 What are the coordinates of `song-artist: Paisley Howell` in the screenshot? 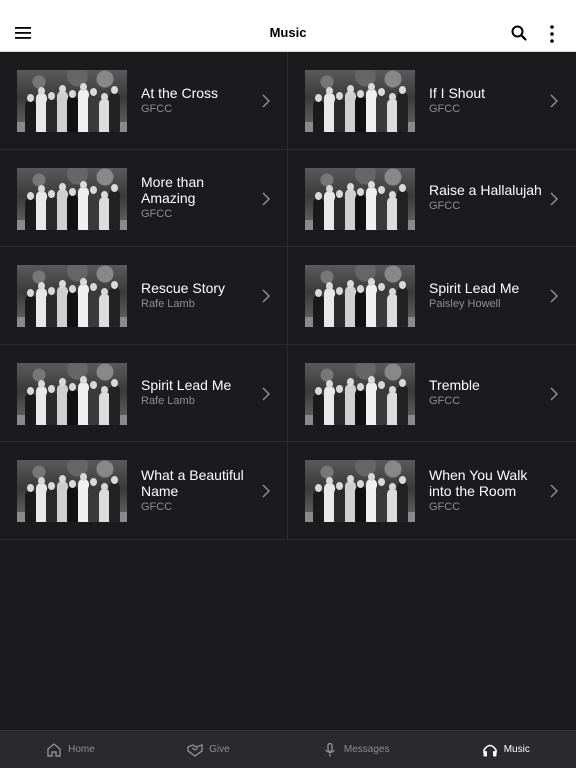 It's located at (465, 303).